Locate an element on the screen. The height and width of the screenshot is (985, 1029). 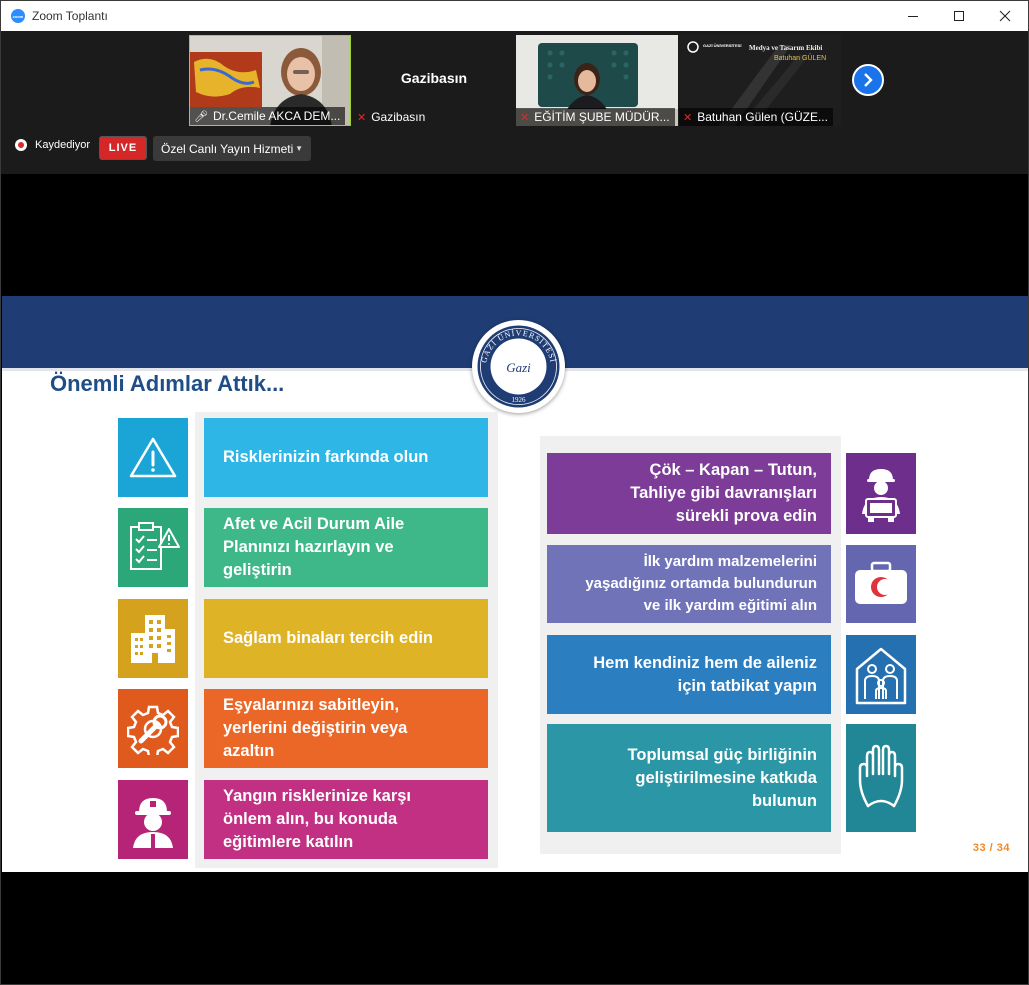
window-title: Zoom Toplantı is located at coordinates (70, 16).